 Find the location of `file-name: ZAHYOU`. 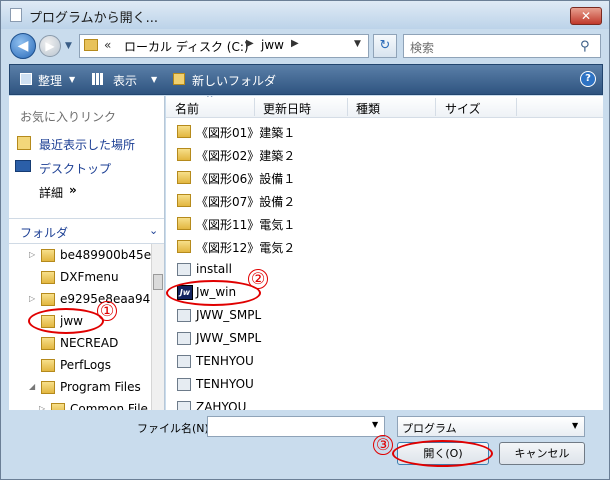

file-name: ZAHYOU is located at coordinates (221, 405).